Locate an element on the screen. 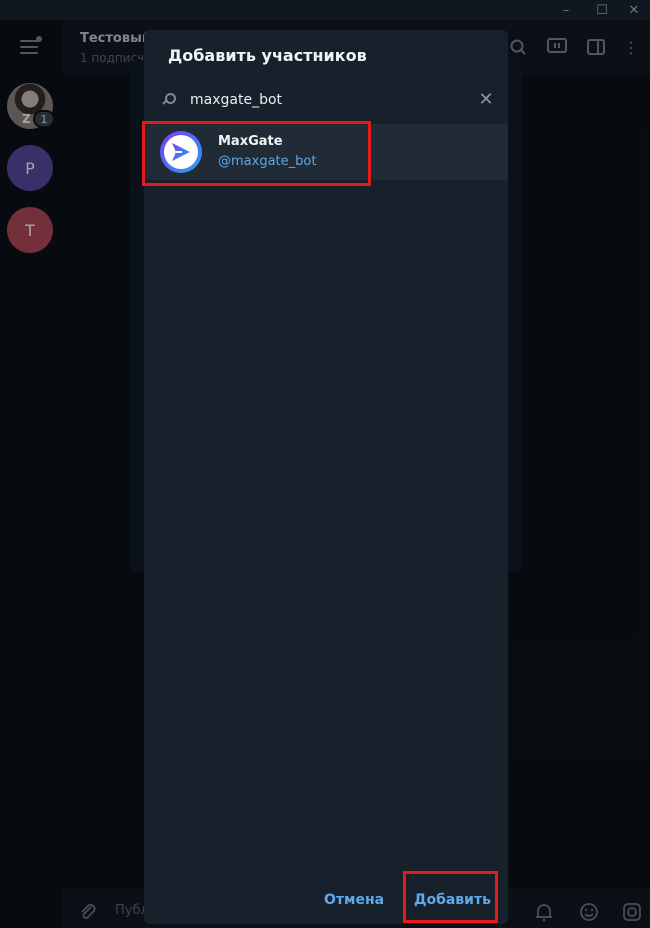  dialog-title: Добавить участников is located at coordinates (267, 55).